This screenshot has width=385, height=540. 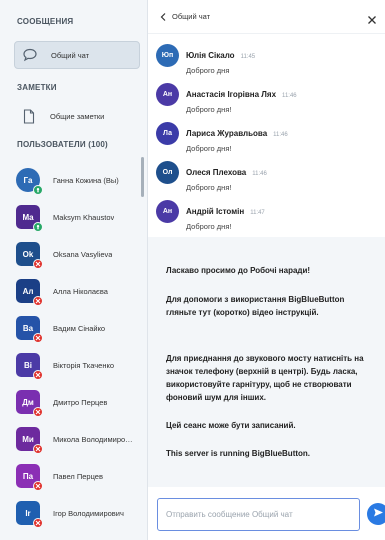 I want to click on user-name: Вікторія Ткаченко, so click(x=83, y=365).